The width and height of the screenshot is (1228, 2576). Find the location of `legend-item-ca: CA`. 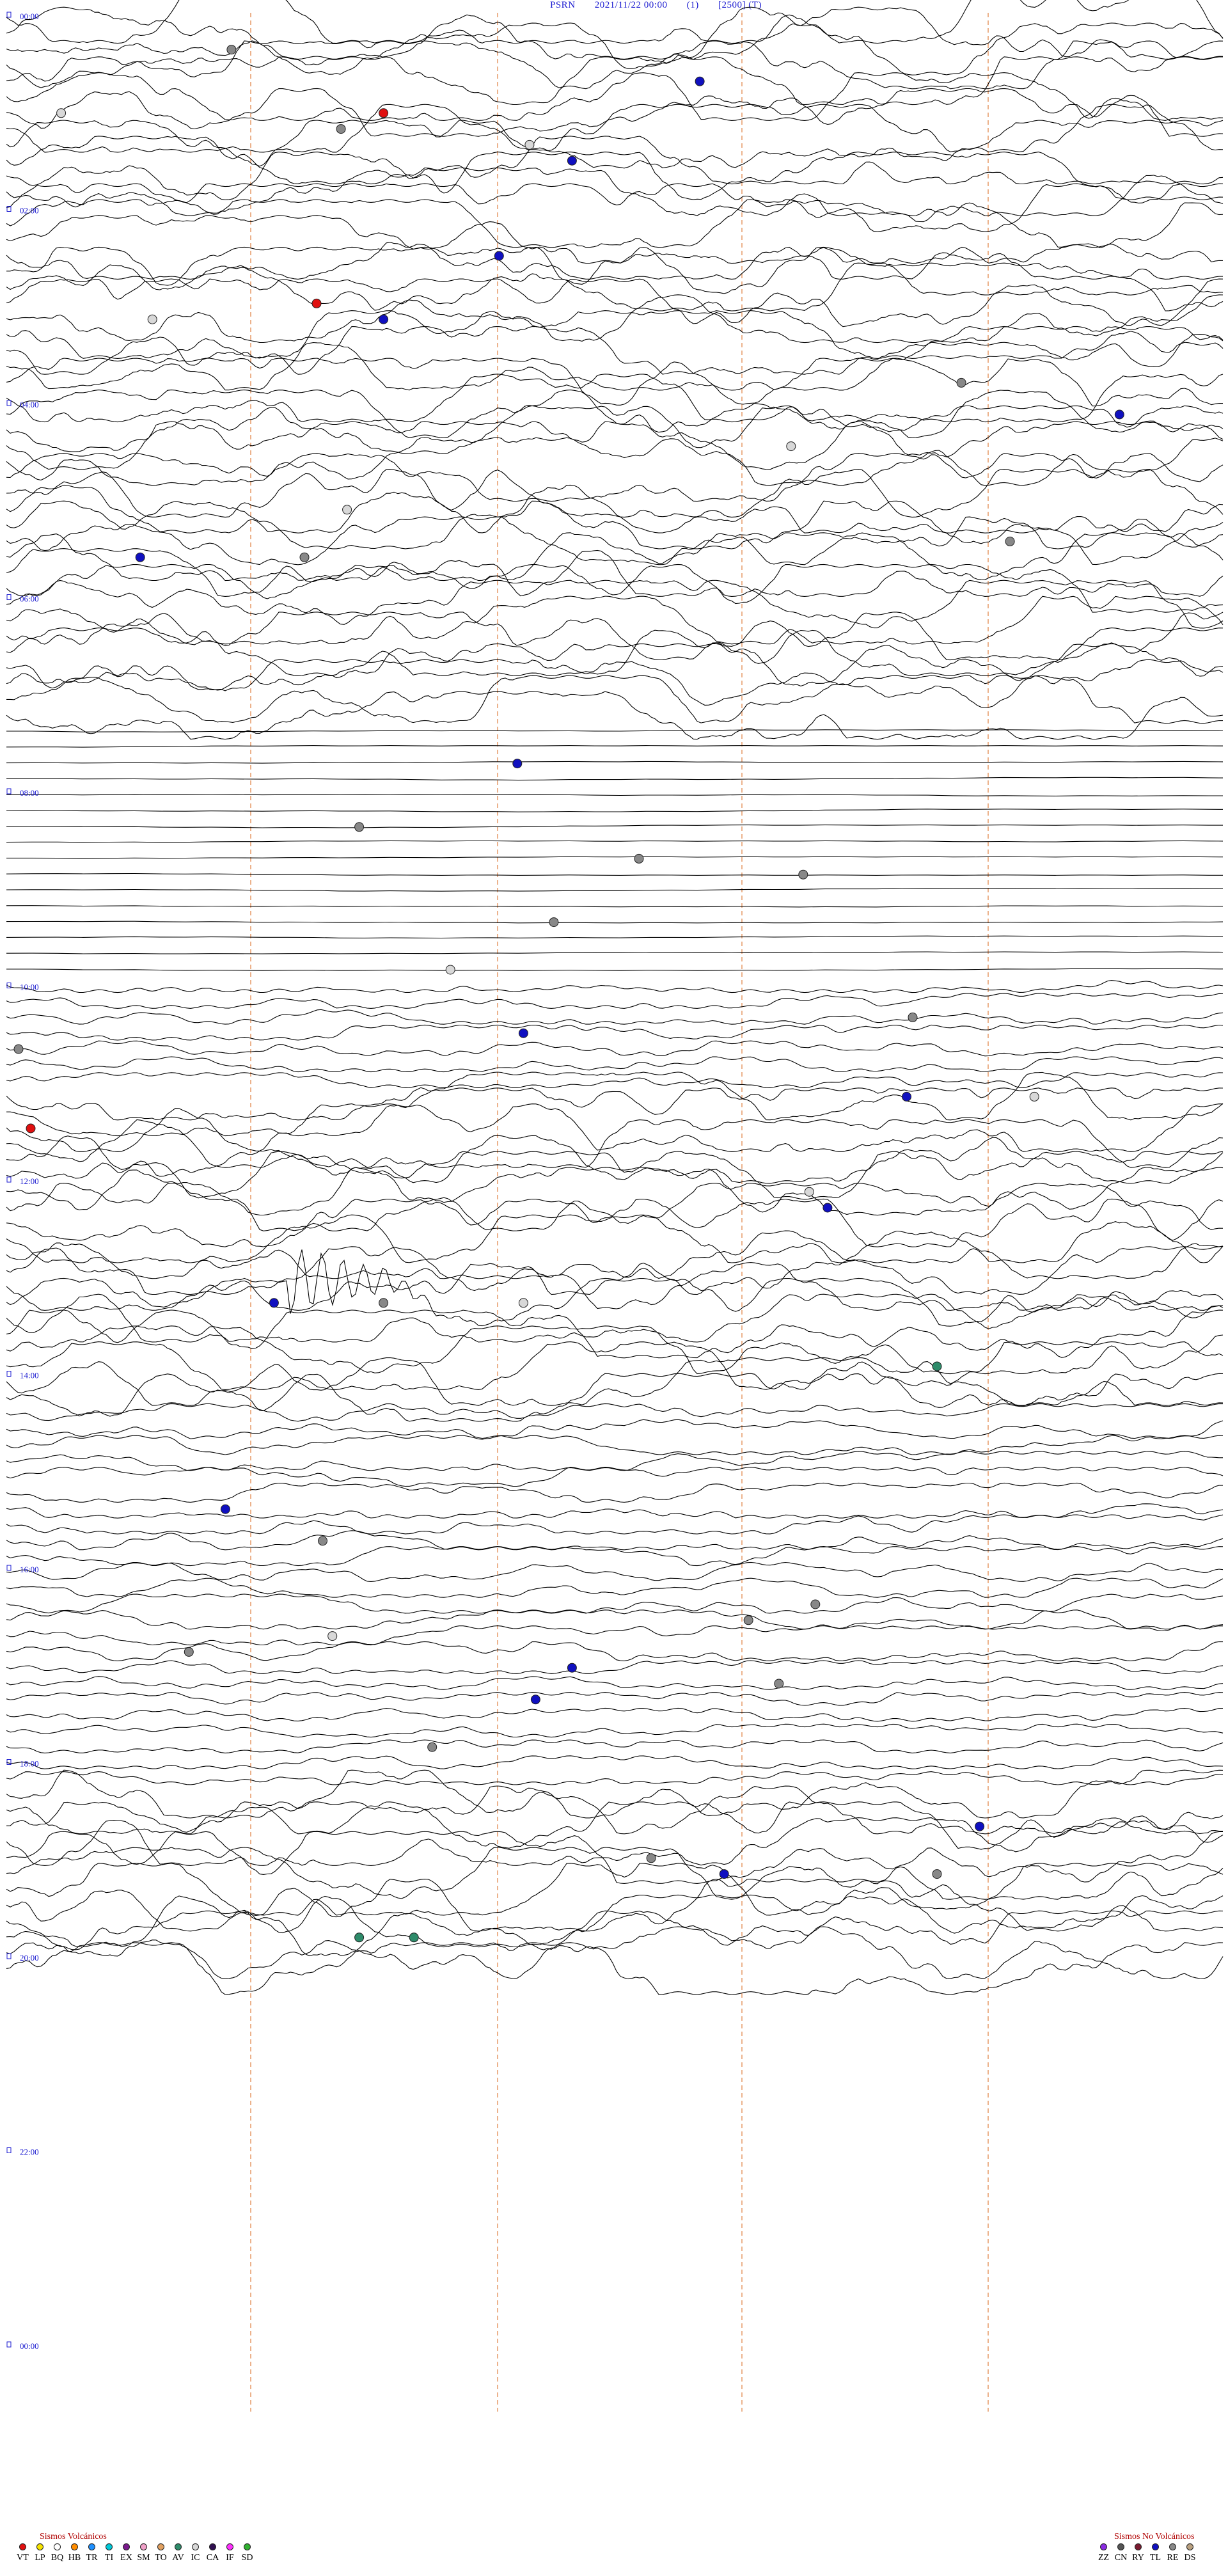

legend-item-ca: CA is located at coordinates (212, 2553).